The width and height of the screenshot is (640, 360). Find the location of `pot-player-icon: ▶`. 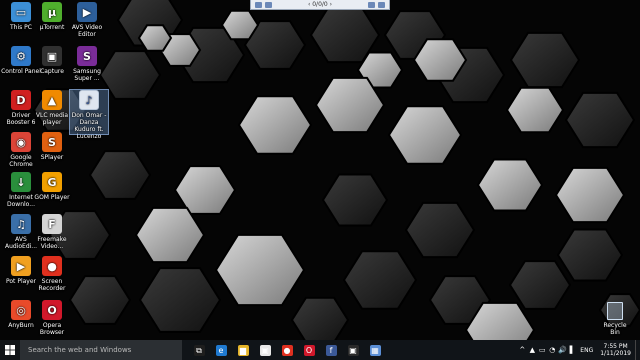

pot-player-icon: ▶ is located at coordinates (21, 266).